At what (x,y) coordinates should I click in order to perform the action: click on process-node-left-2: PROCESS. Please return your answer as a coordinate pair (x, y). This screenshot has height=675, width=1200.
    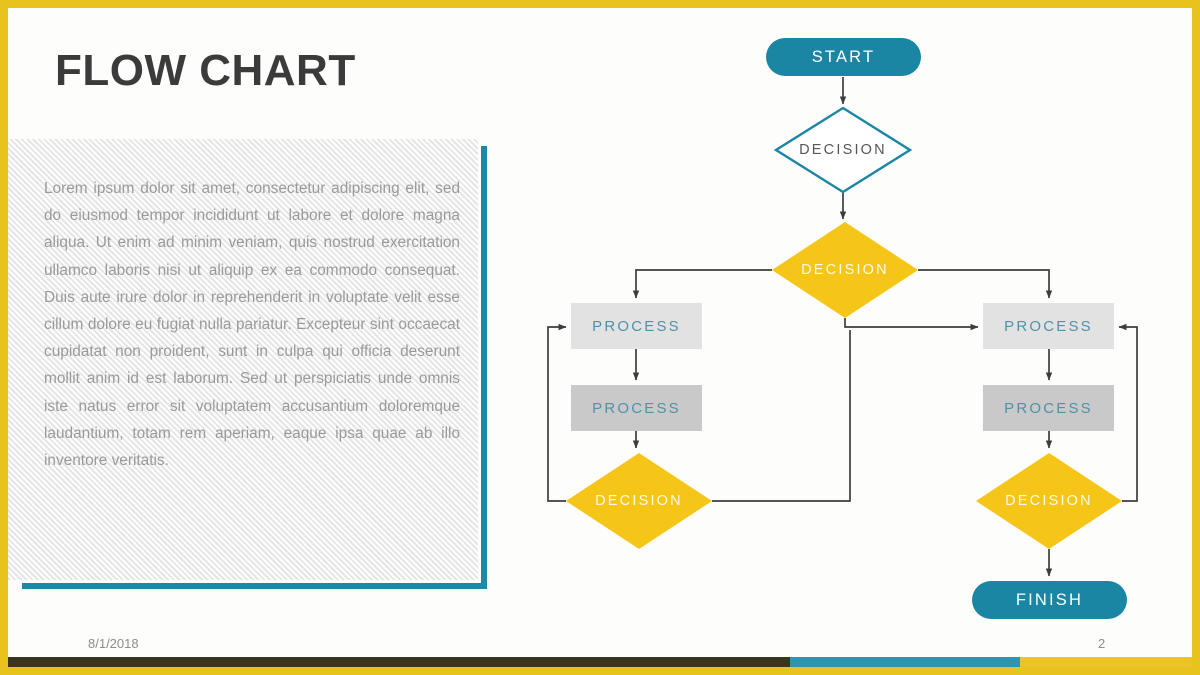
    Looking at the image, I should click on (636, 408).